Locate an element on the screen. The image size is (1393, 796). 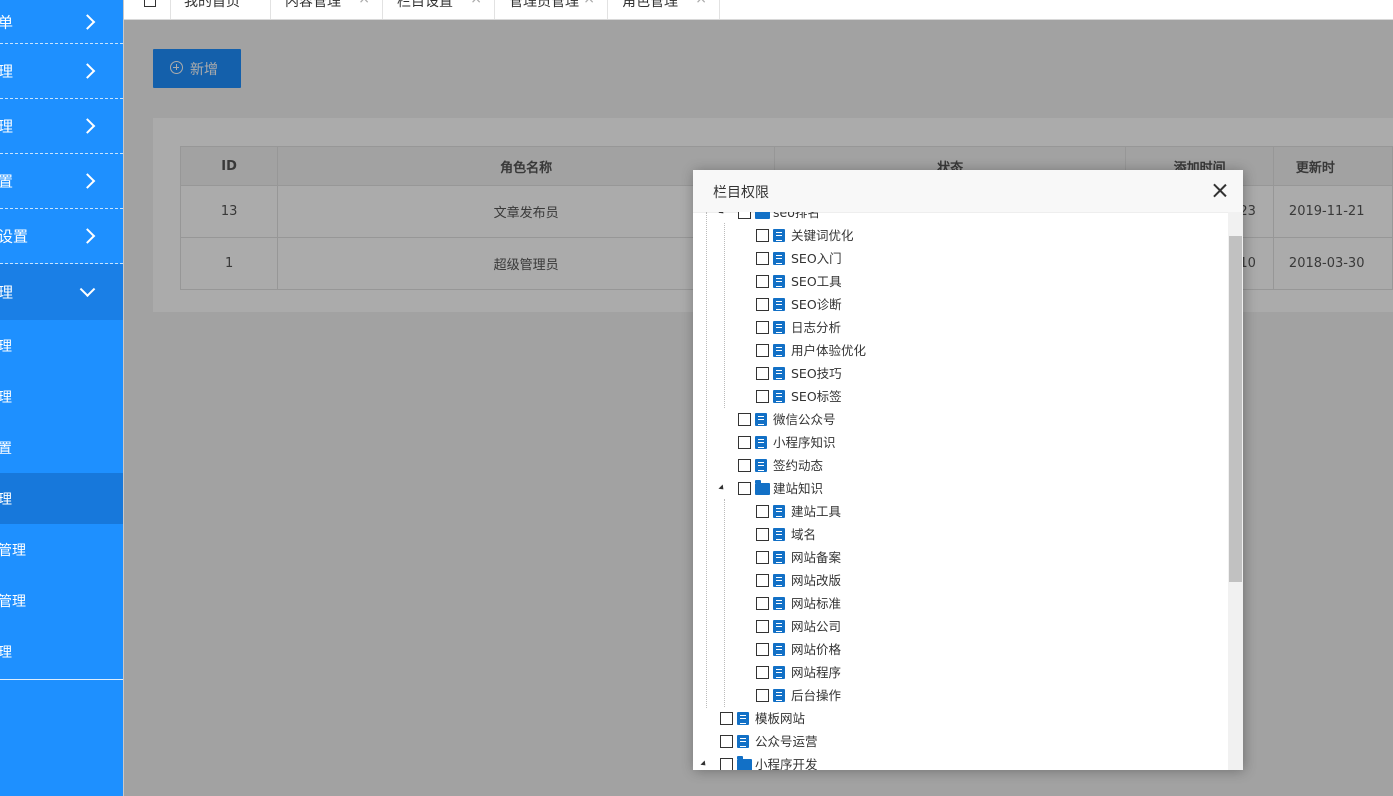
tree-node-label: 用户体验优化 is located at coordinates (829, 350).